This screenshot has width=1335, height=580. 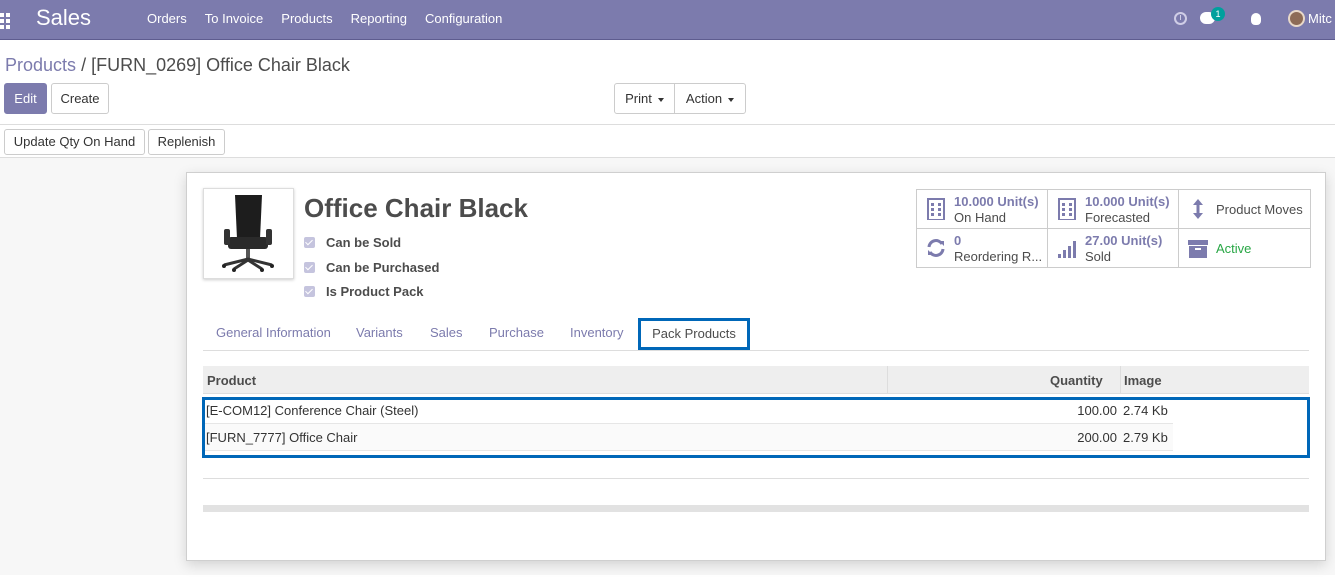 What do you see at coordinates (1127, 201) in the screenshot?
I see `forecasted-value: 10.000 Unit(s)` at bounding box center [1127, 201].